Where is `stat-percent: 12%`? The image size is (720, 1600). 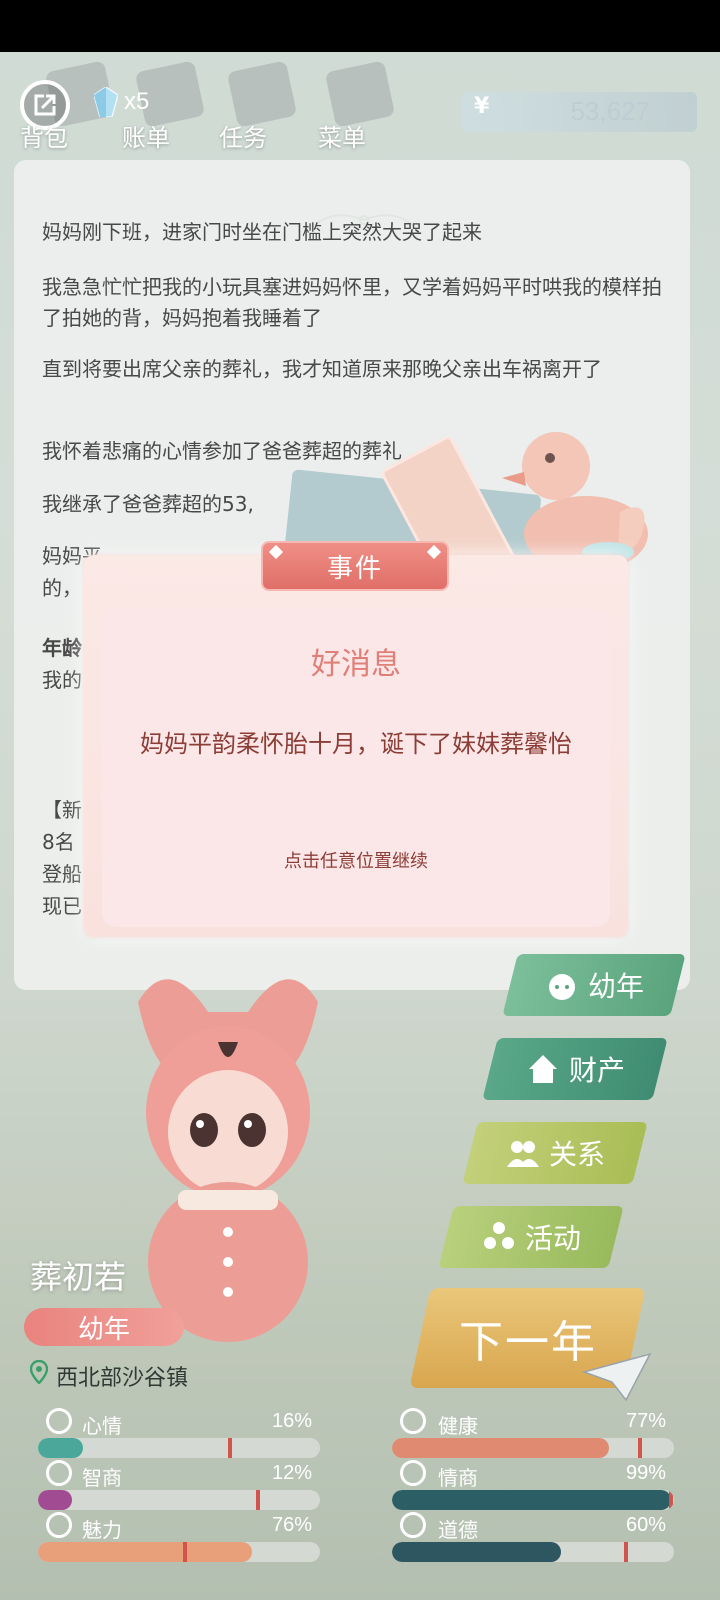
stat-percent: 12% is located at coordinates (291, 1473).